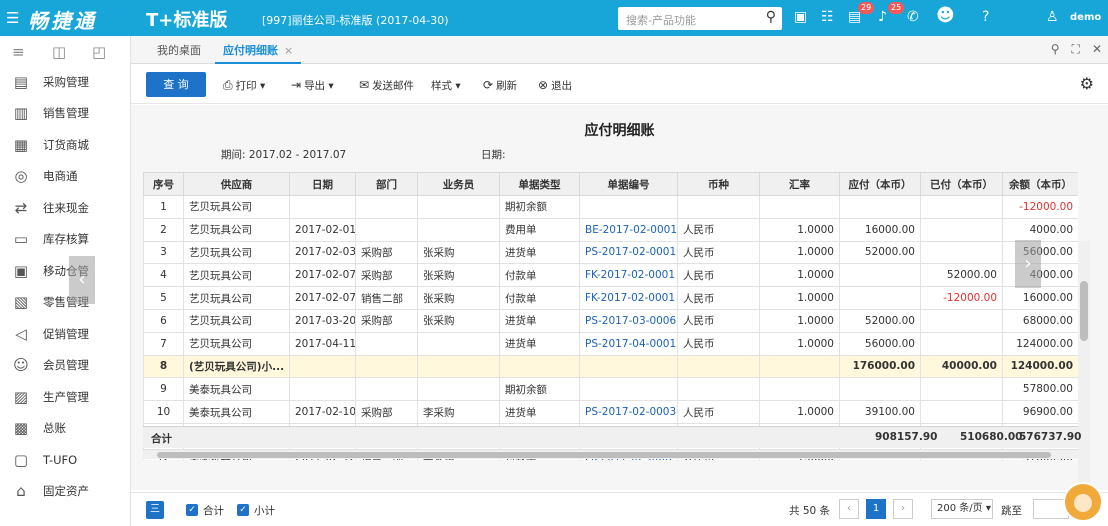  Describe the element at coordinates (718, 184) in the screenshot. I see `column-header: 币种` at that location.